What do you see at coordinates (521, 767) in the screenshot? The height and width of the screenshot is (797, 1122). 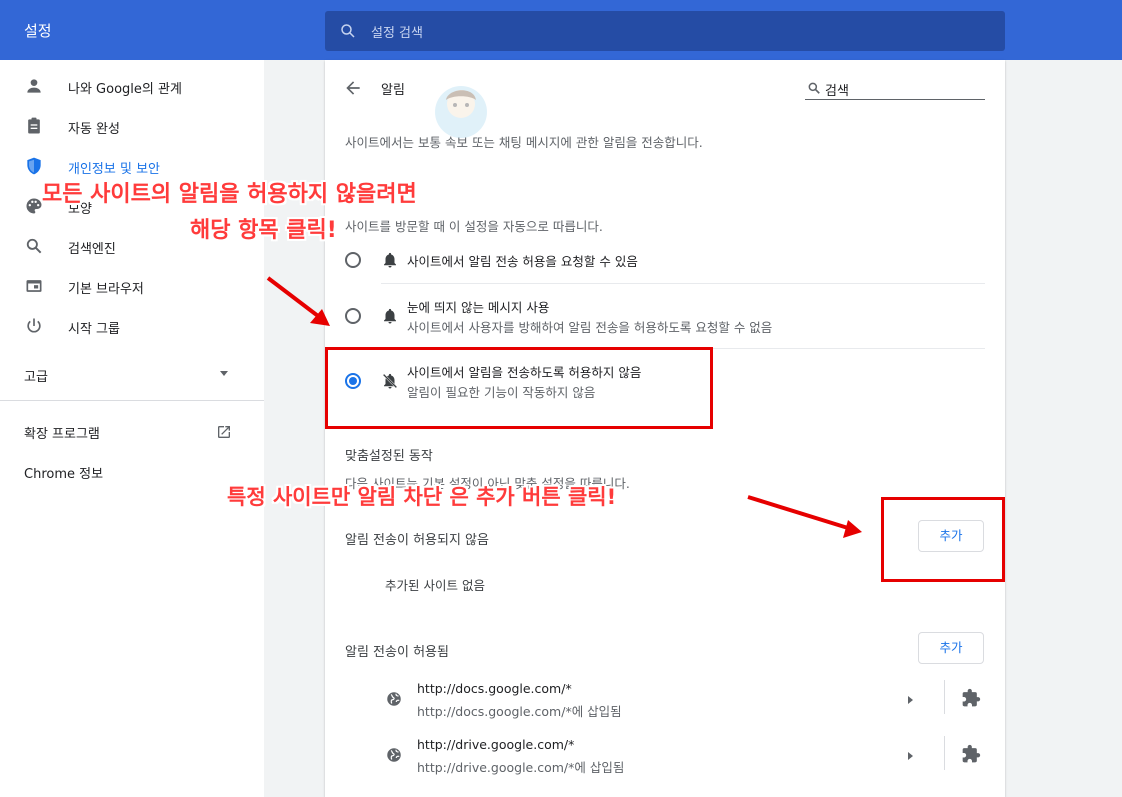 I see `site-embedded-label: http://drive.google.com/*에 삽입됨` at bounding box center [521, 767].